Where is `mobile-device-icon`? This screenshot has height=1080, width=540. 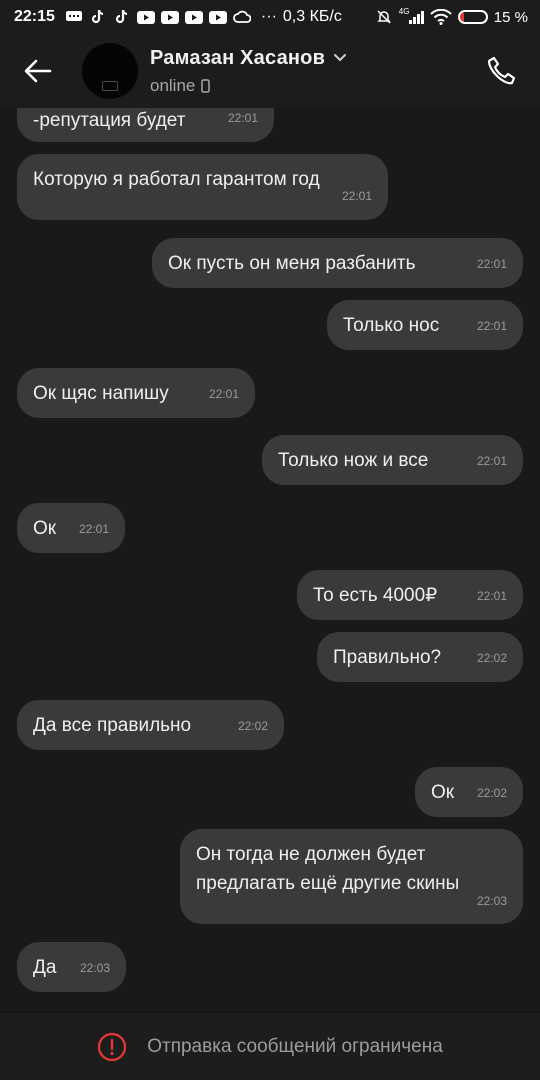 mobile-device-icon is located at coordinates (206, 85).